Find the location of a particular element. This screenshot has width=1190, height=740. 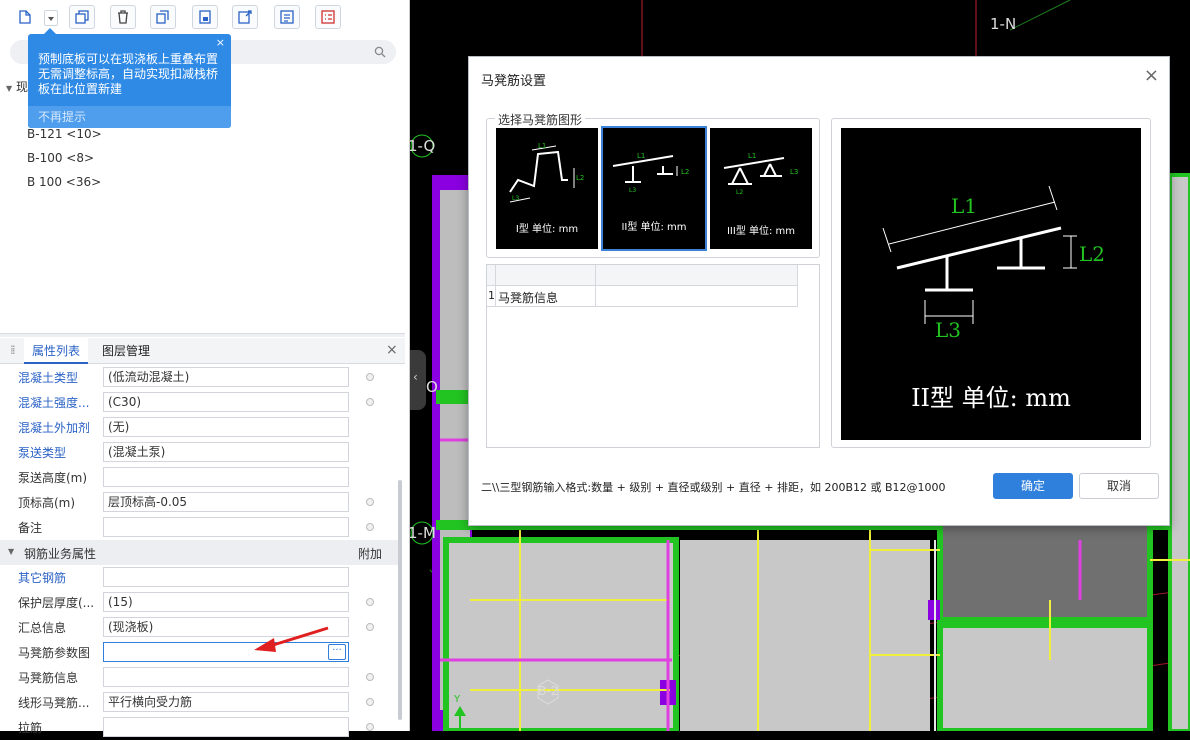

section-extra-label: 附加 is located at coordinates (370, 554).